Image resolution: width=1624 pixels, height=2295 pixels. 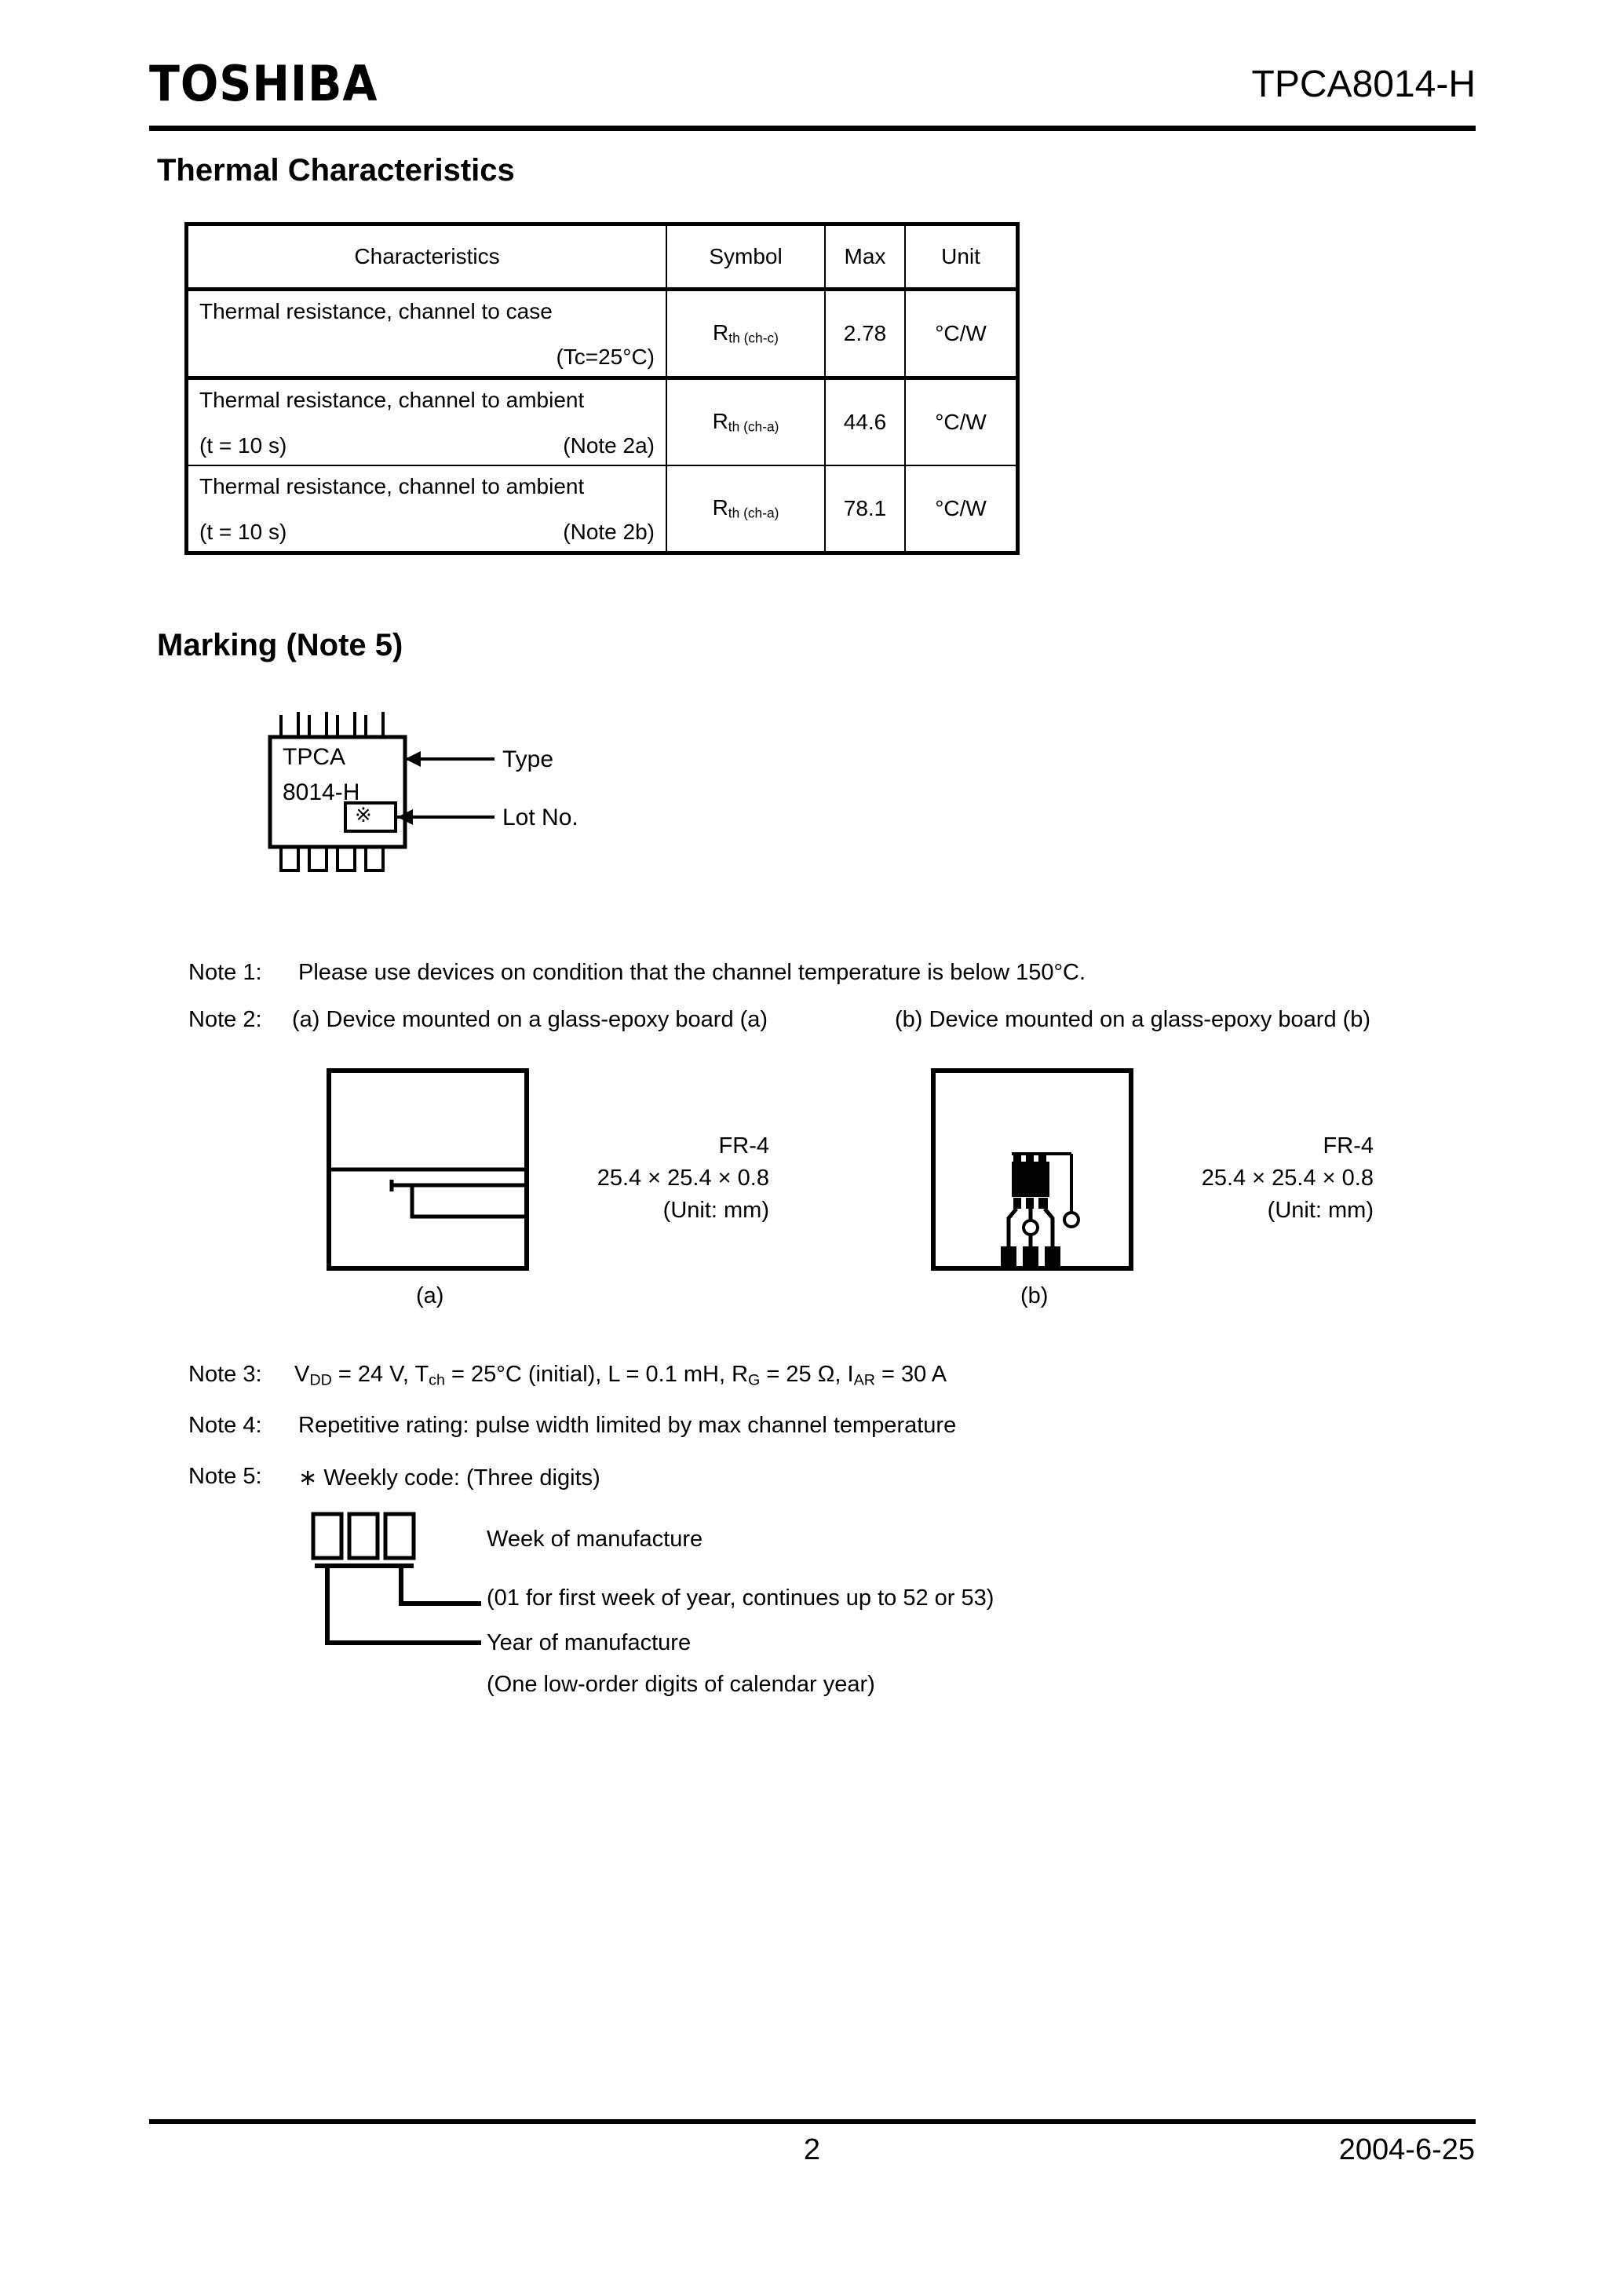 I want to click on tch-value: = 25°C (initial), L = 0.1 mH,, so click(x=588, y=1374).